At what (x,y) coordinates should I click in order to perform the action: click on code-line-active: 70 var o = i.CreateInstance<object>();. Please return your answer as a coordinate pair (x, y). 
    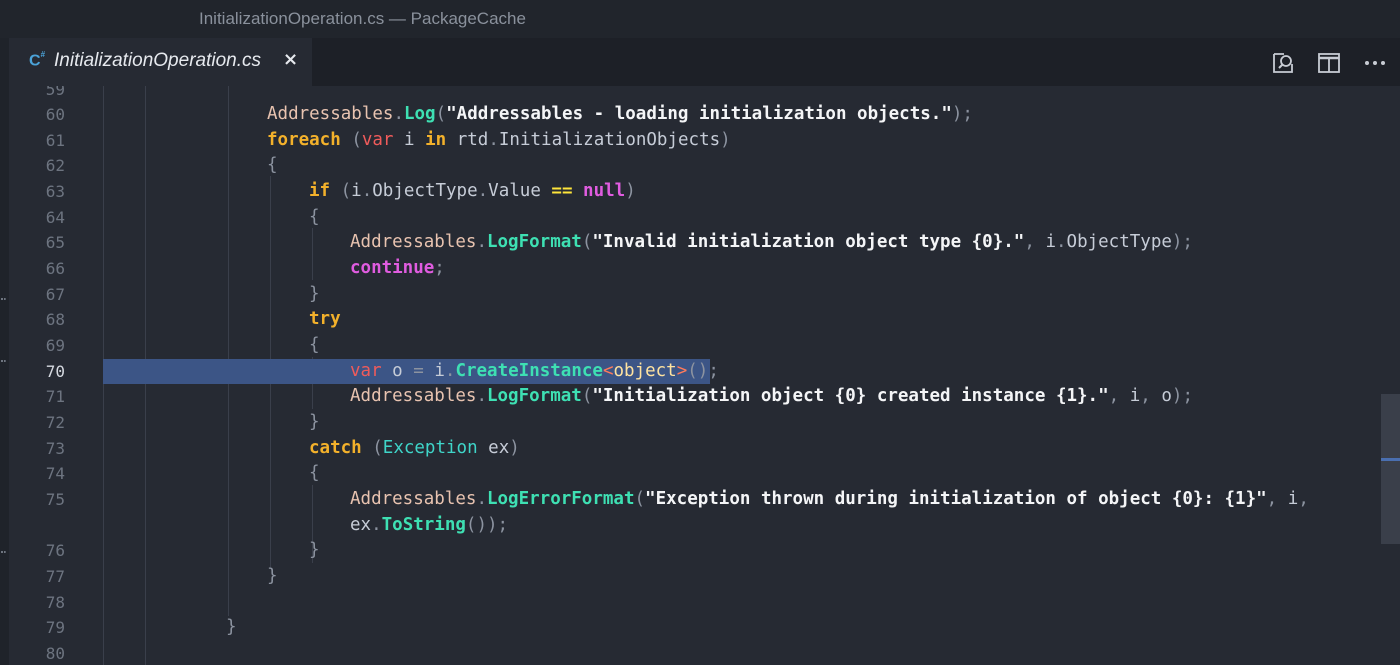
    Looking at the image, I should click on (704, 372).